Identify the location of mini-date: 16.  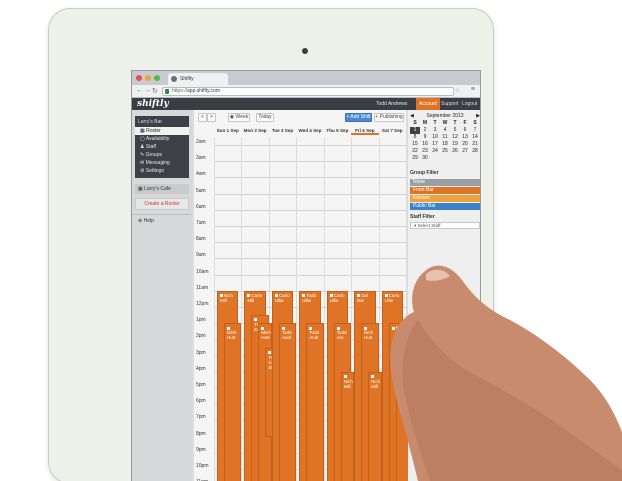
(425, 144).